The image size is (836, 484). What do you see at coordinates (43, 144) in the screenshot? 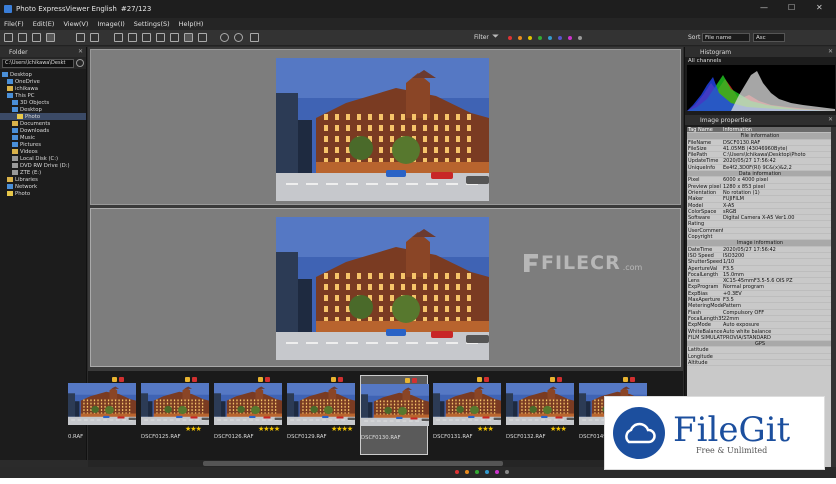
I see `tree-item: Pictures` at bounding box center [43, 144].